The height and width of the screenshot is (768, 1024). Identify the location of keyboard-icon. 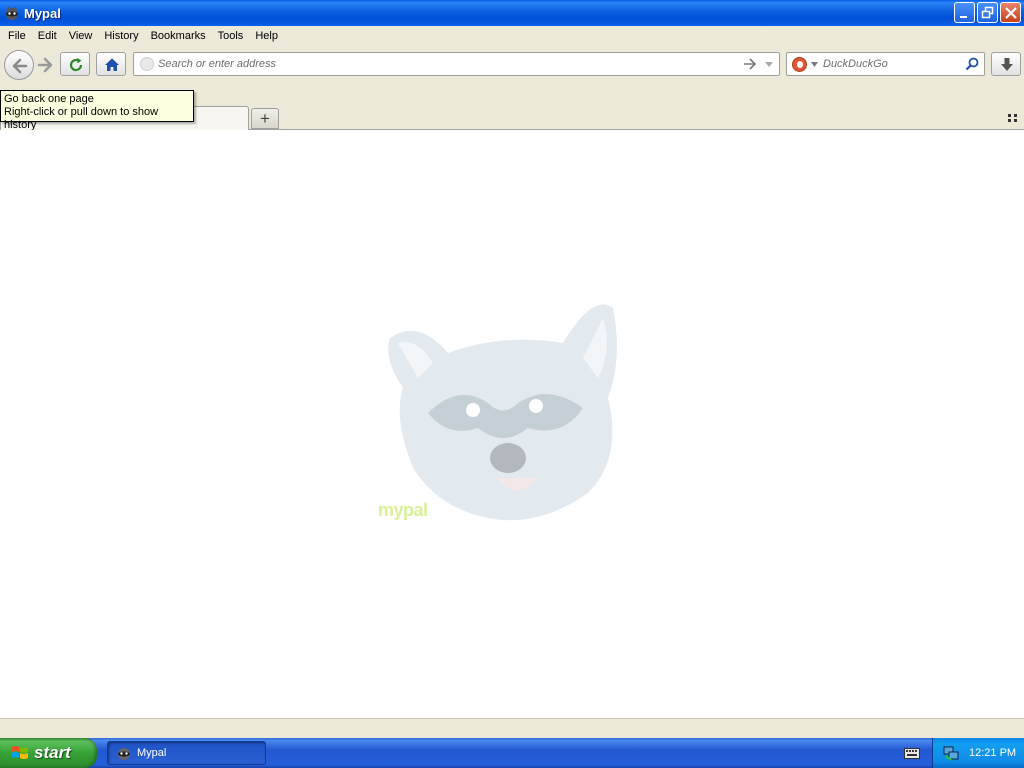
(912, 753).